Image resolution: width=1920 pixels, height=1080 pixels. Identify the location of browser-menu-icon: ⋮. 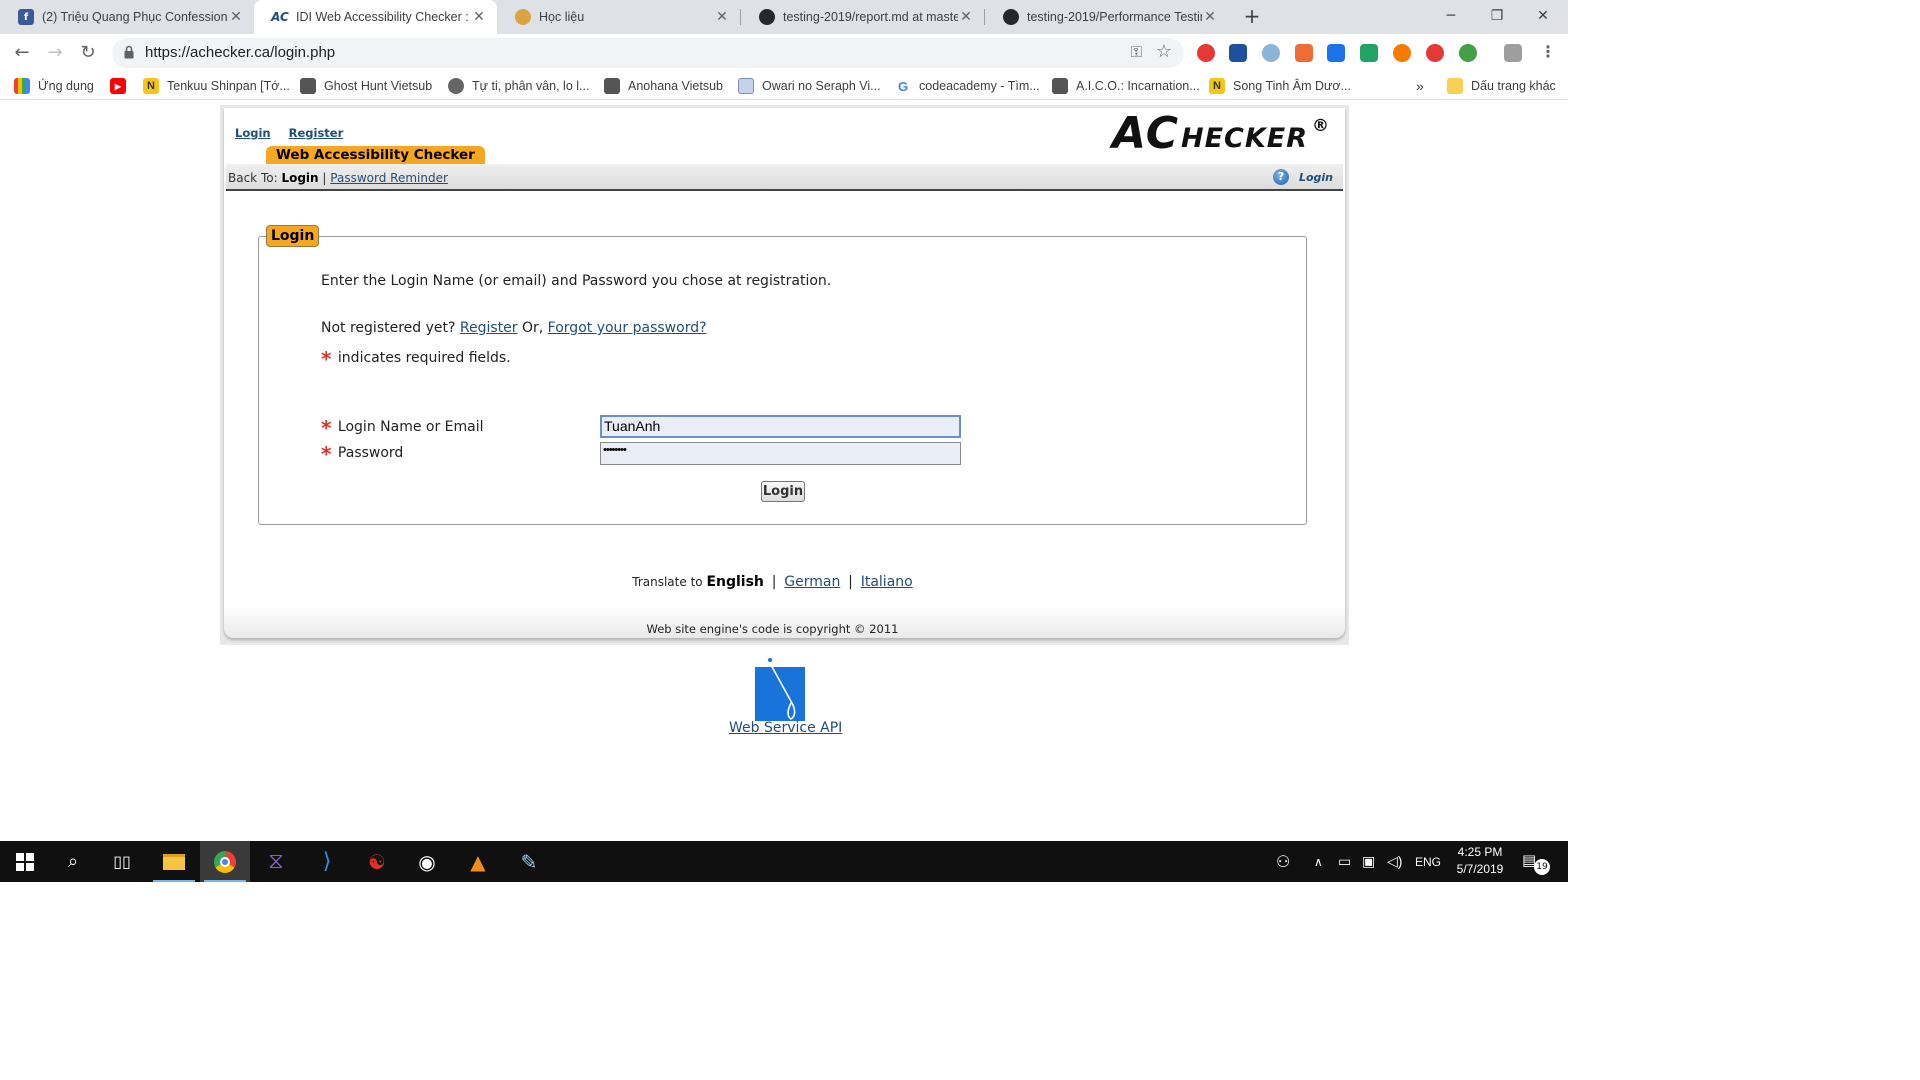
(1548, 51).